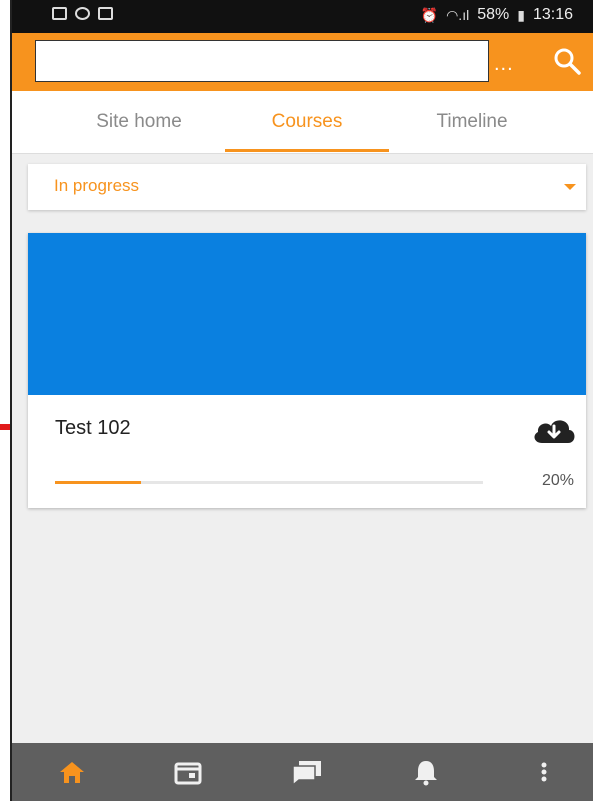  I want to click on clock: 13:16, so click(552, 14).